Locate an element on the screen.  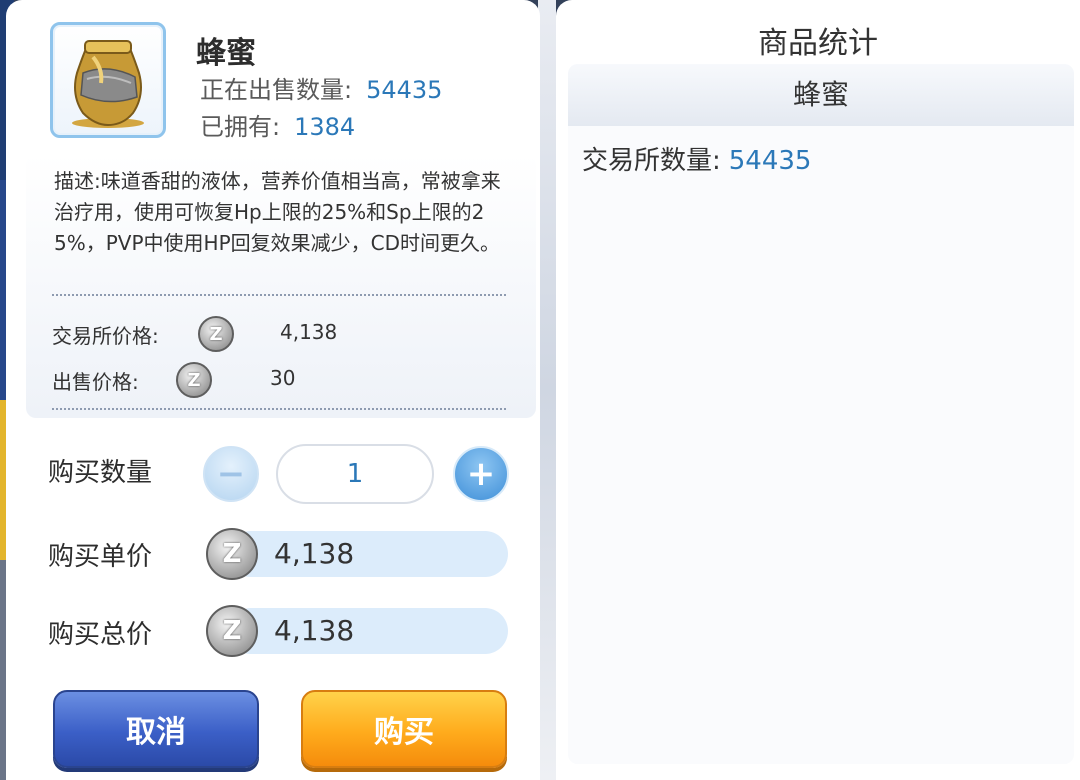
exchange-price-value: 4,138 is located at coordinates (309, 332).